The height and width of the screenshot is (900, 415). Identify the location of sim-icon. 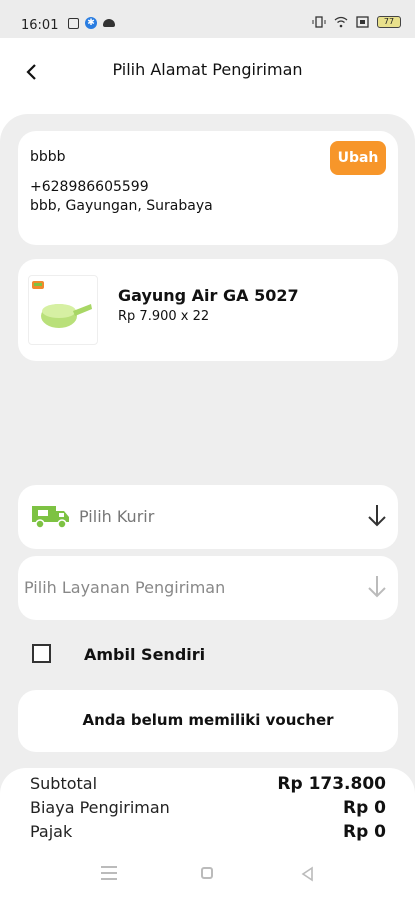
(362, 22).